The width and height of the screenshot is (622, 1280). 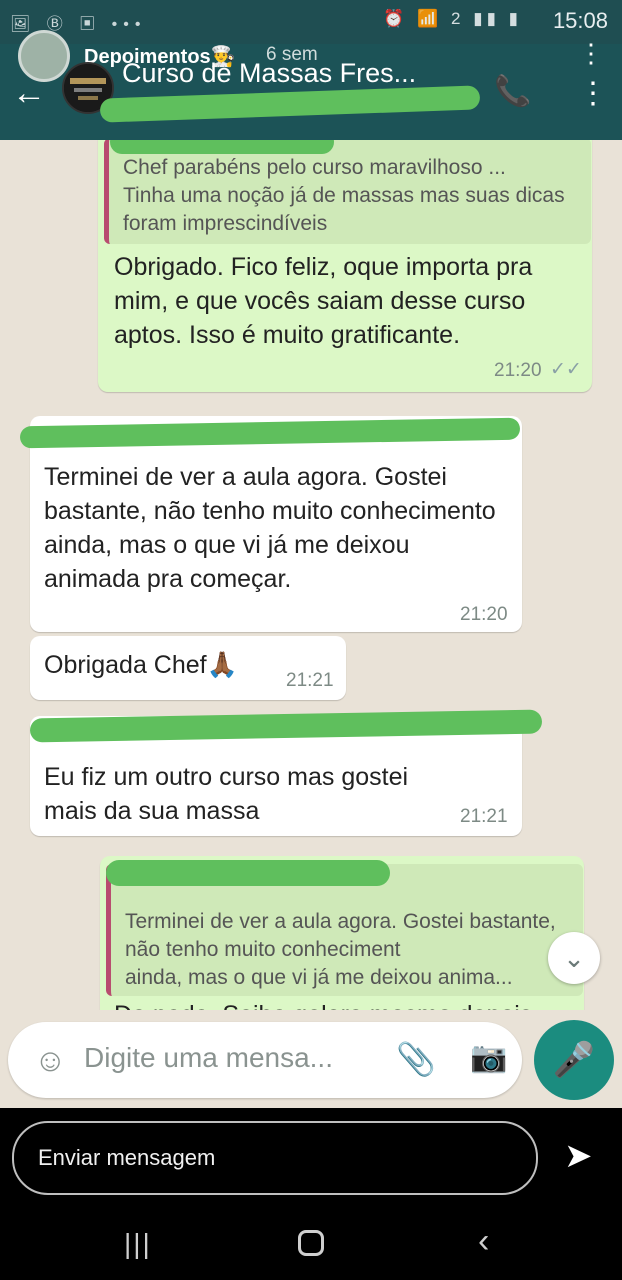 I want to click on message-composer: ☺ Digite uma mensa... 📎 📷, so click(x=265, y=1060).